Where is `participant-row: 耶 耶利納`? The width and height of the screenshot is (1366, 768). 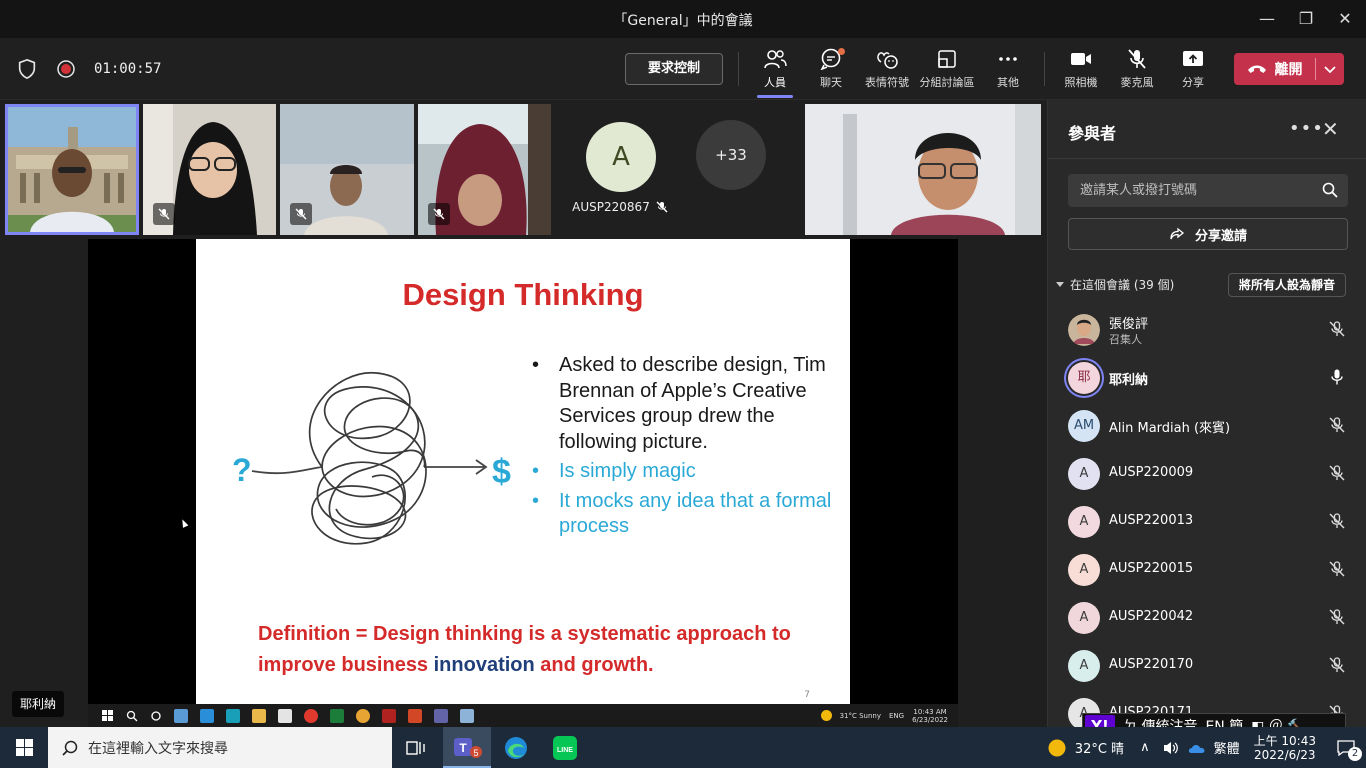 participant-row: 耶 耶利納 is located at coordinates (1207, 378).